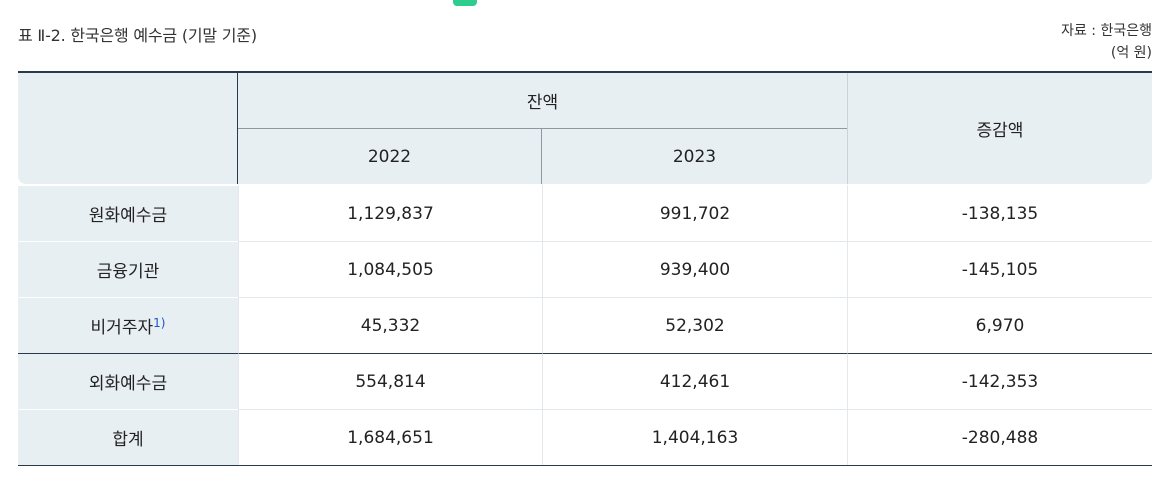  Describe the element at coordinates (122, 328) in the screenshot. I see `row-label-text: 비거주자` at that location.